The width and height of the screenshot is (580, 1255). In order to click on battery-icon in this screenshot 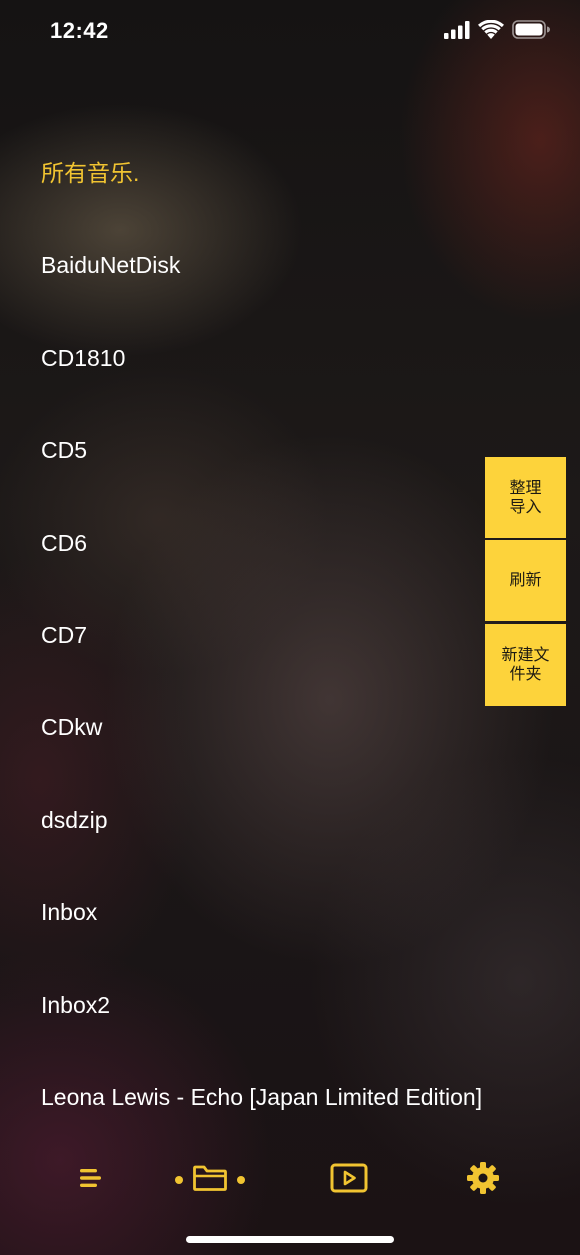, I will do `click(531, 32)`.